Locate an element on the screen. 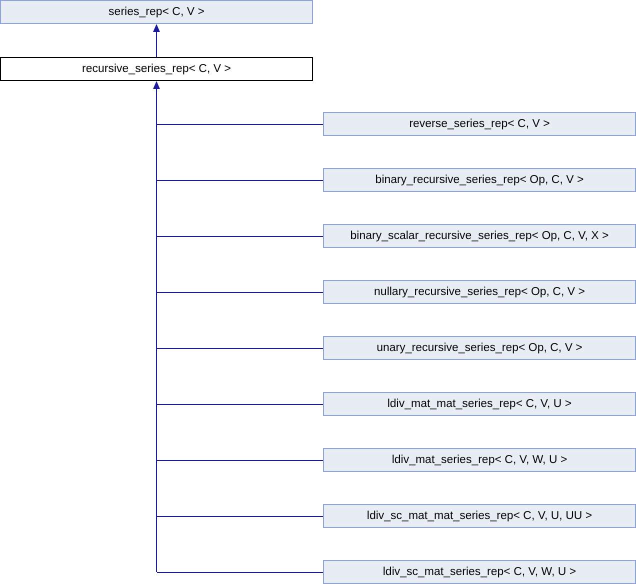 The image size is (636, 584). class-node: unary_recursive_series_rep< Op, C, V > is located at coordinates (479, 348).